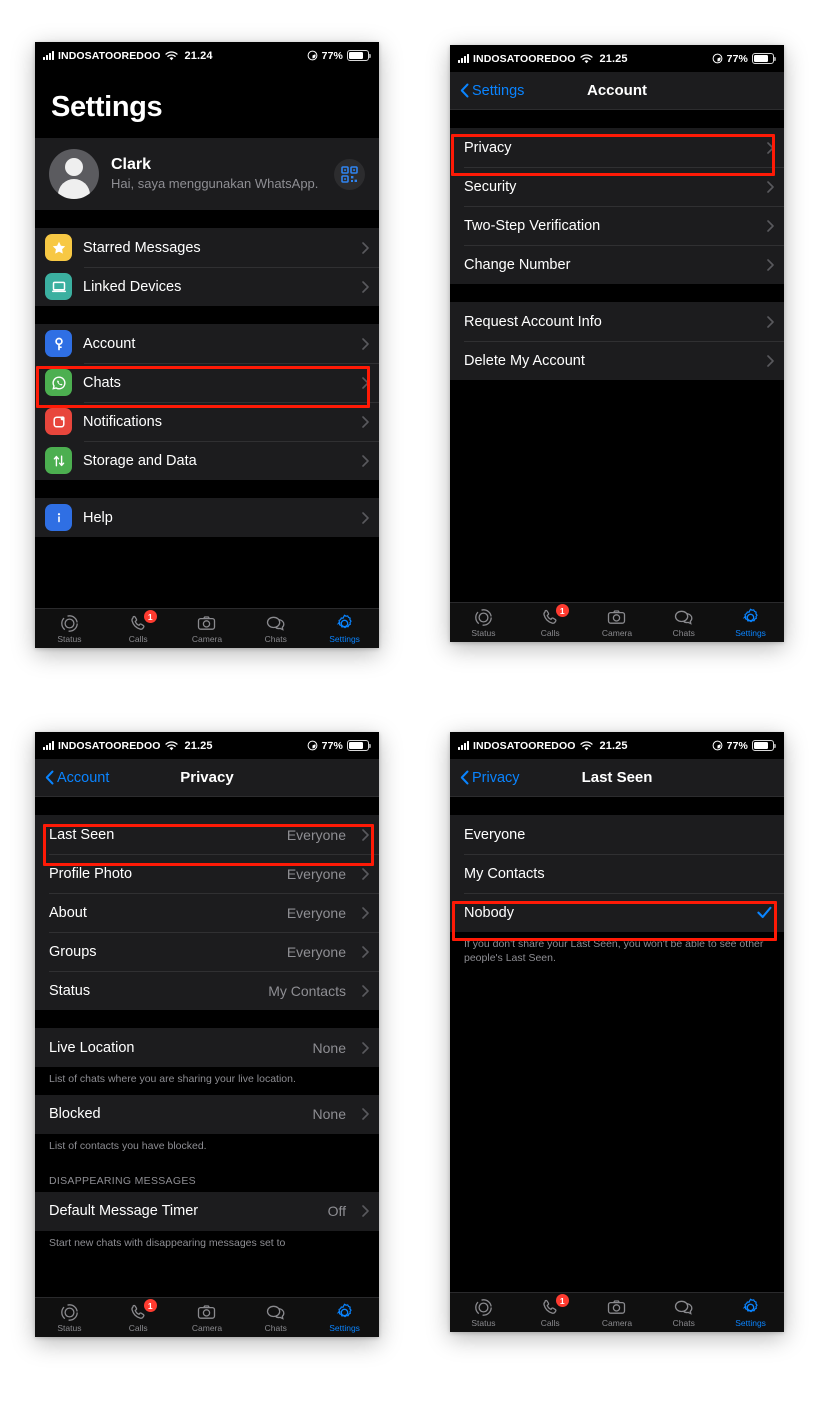 Image resolution: width=836 pixels, height=1412 pixels. What do you see at coordinates (207, 912) in the screenshot?
I see `list-item-about: About Everyone` at bounding box center [207, 912].